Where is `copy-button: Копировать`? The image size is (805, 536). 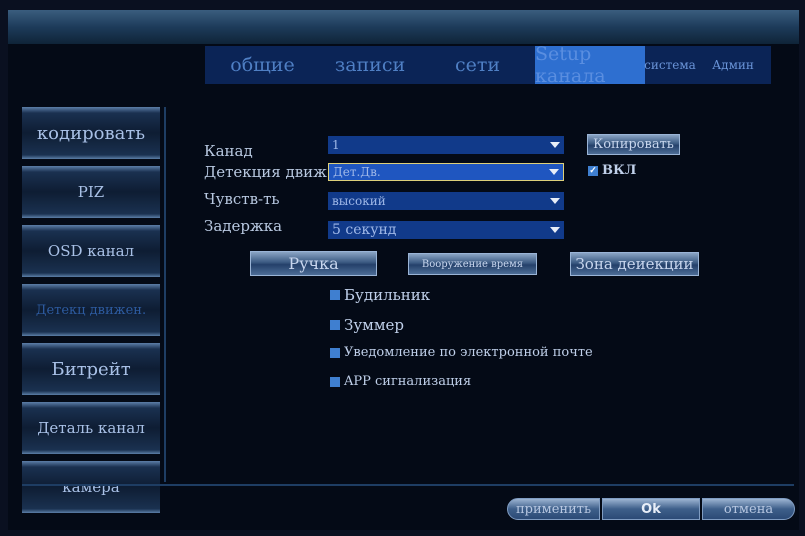 copy-button: Копировать is located at coordinates (633, 144).